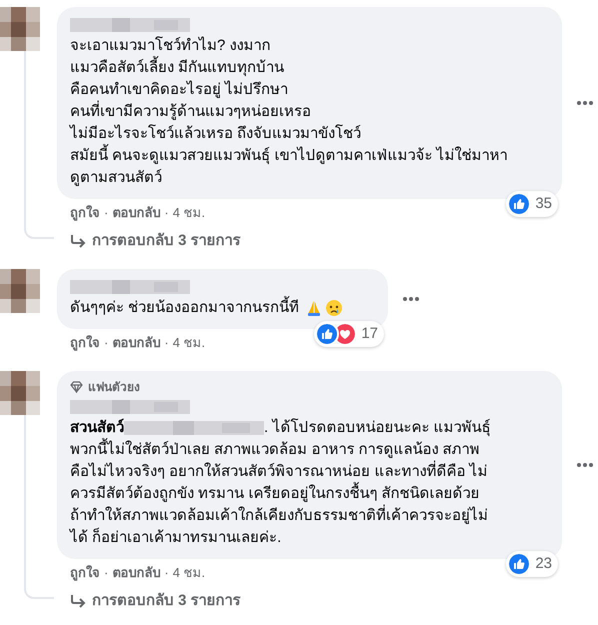 Image resolution: width=598 pixels, height=625 pixels. I want to click on comment-text: ได้ ก็อย่าเอาเค้ามาทรมานเลยค่ะ., so click(176, 537).